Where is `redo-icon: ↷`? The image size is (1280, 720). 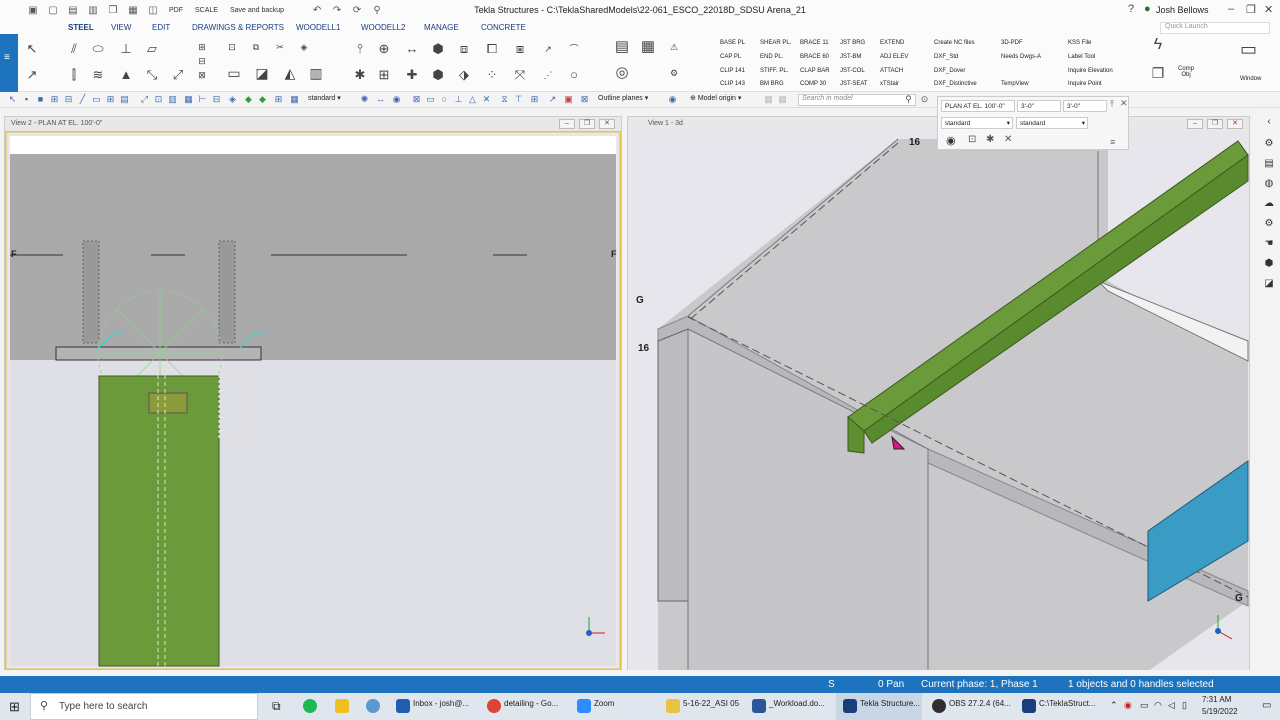
redo-icon: ↷ is located at coordinates (337, 11).